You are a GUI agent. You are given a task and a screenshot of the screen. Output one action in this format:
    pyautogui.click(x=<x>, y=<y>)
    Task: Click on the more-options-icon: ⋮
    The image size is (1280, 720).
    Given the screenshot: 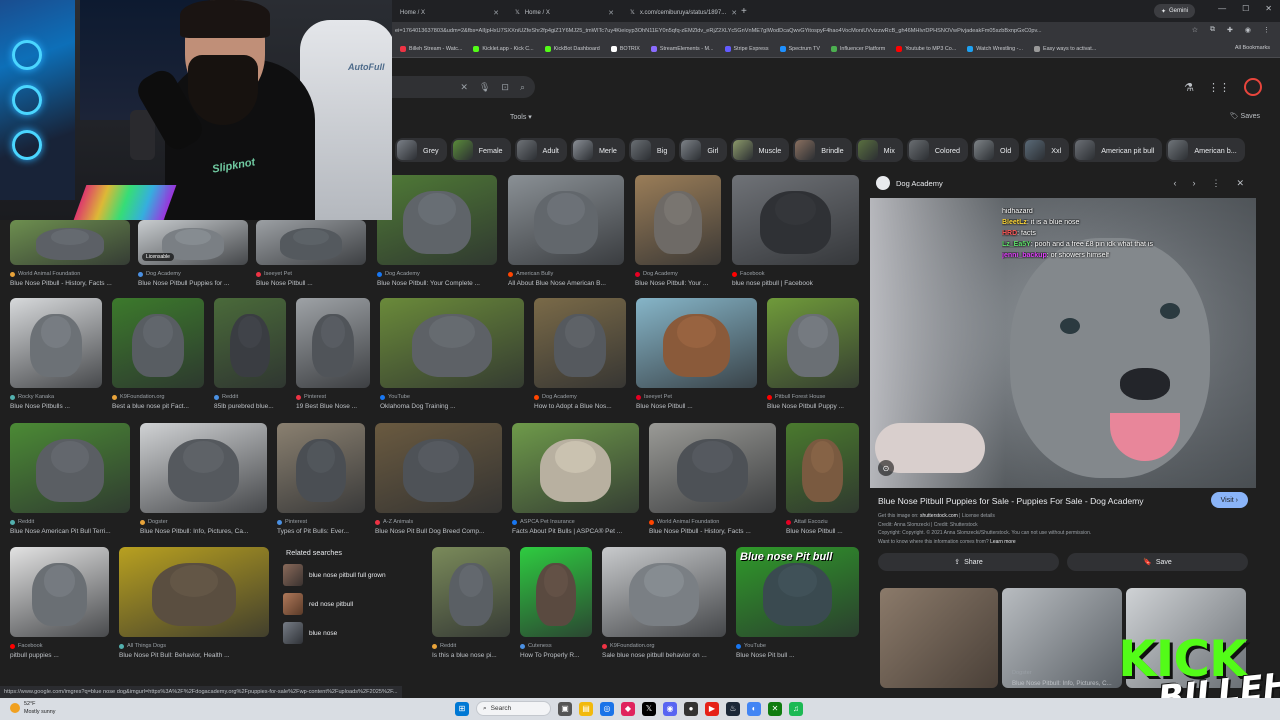 What is the action you would take?
    pyautogui.click(x=1215, y=183)
    